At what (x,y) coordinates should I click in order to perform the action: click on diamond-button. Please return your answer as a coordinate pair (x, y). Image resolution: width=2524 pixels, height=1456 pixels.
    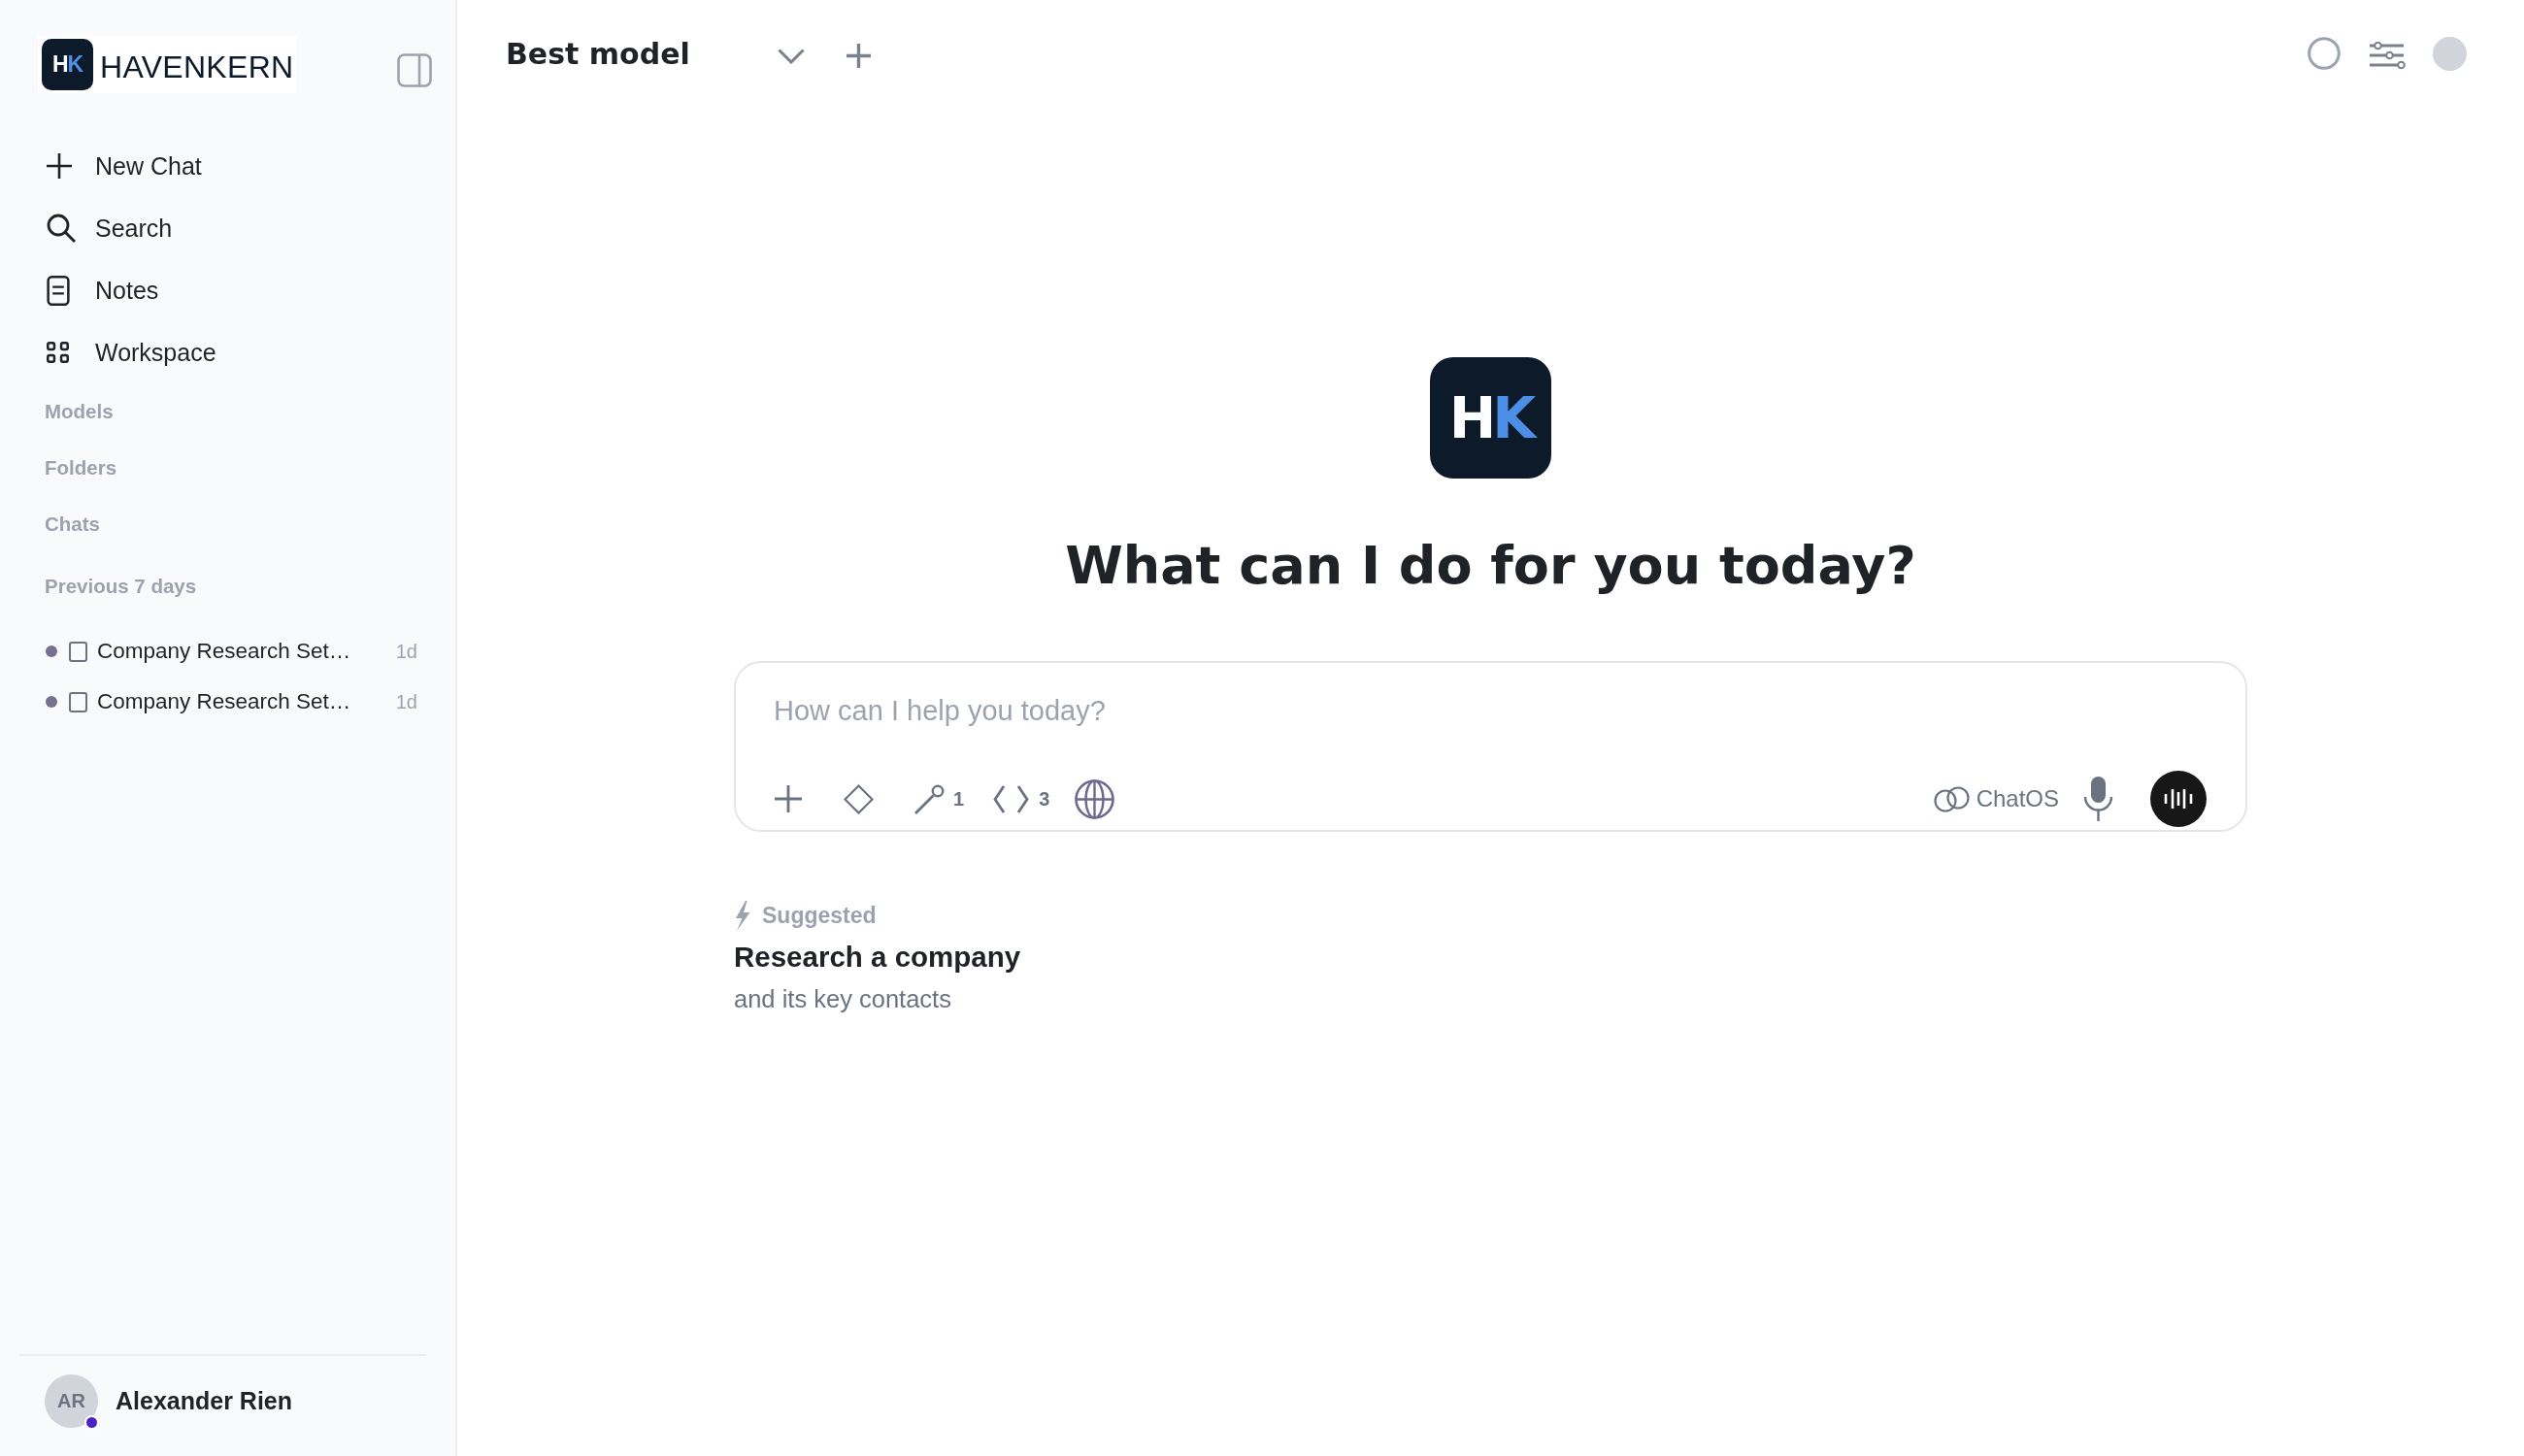
    Looking at the image, I should click on (859, 798).